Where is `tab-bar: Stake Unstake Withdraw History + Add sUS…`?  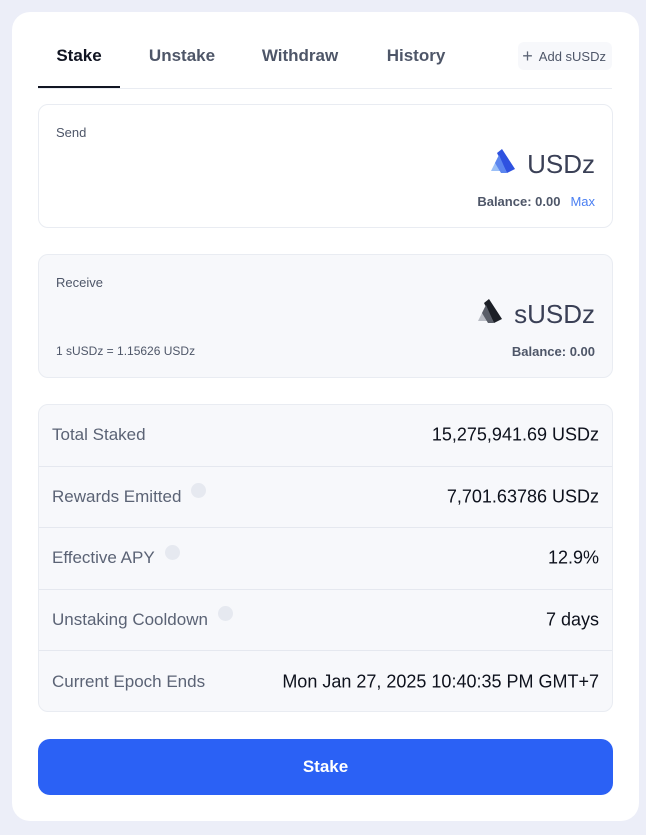 tab-bar: Stake Unstake Withdraw History + Add sUS… is located at coordinates (325, 63).